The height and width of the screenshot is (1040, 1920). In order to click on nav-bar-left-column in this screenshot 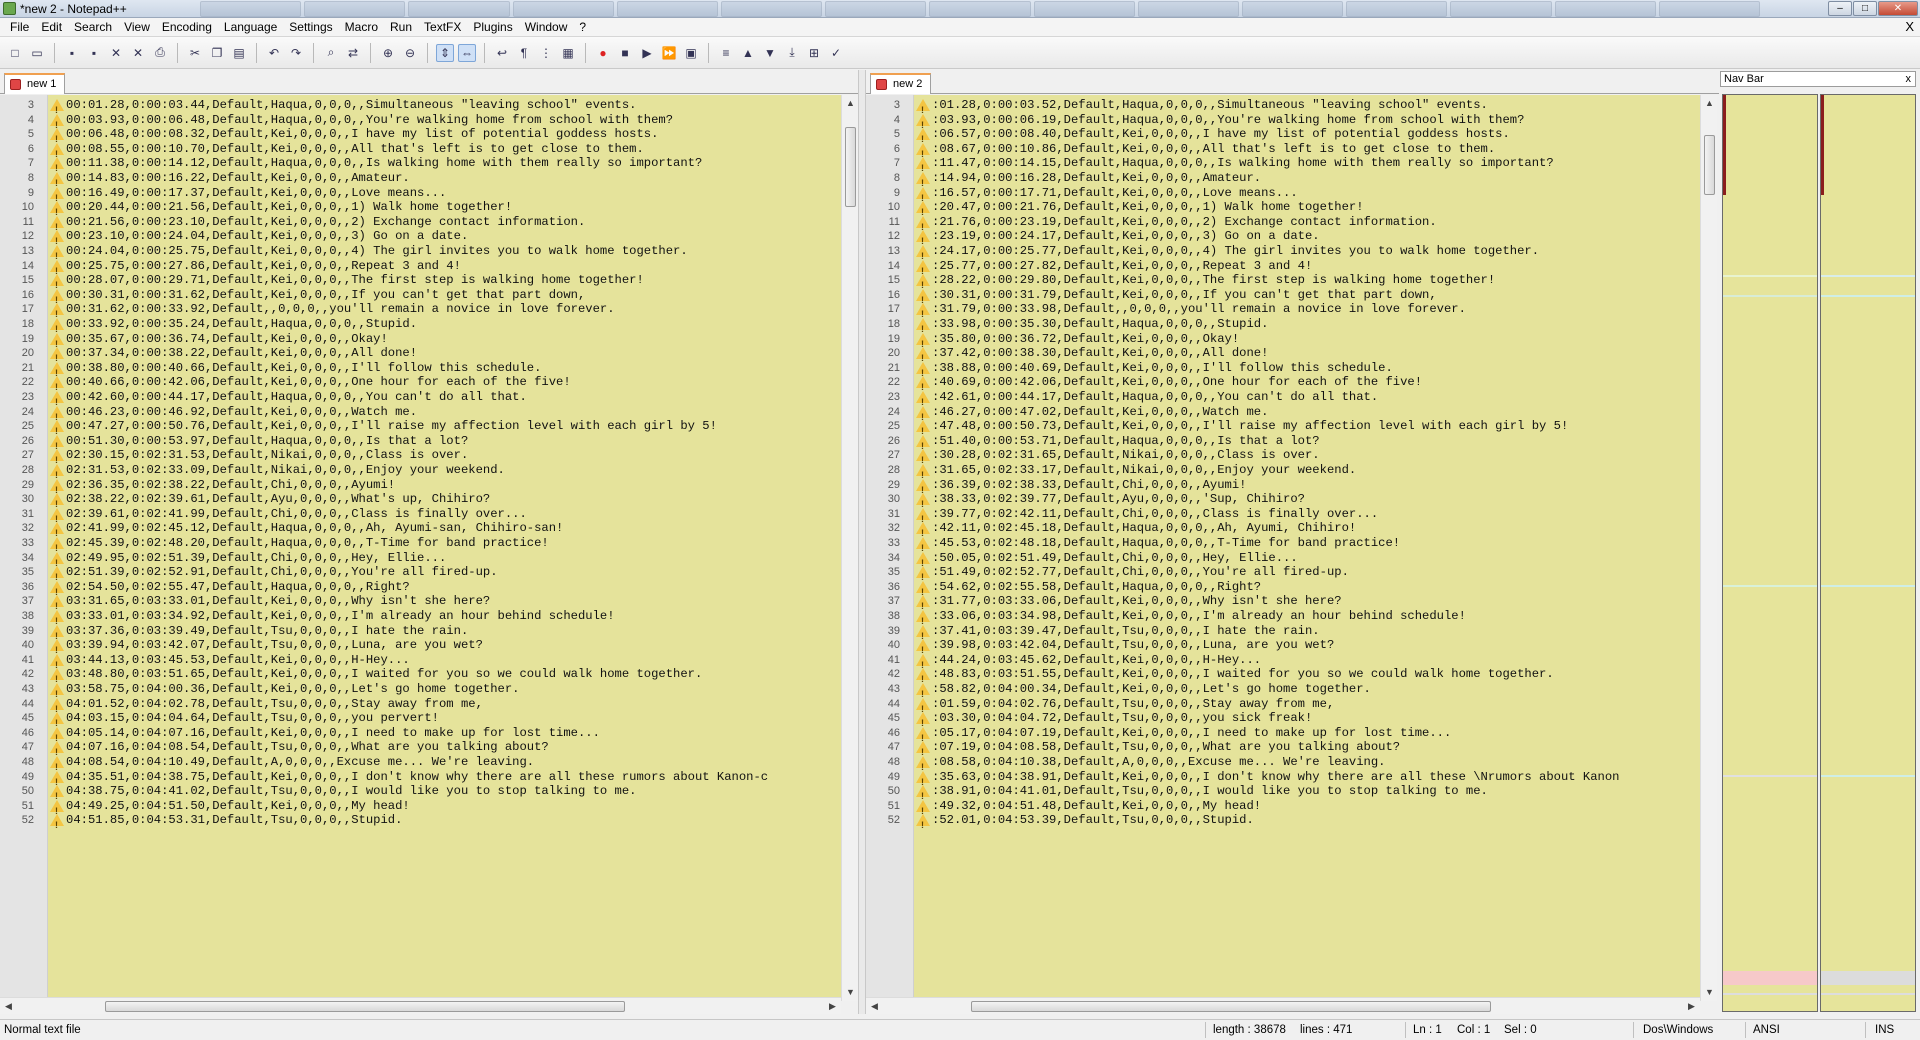, I will do `click(1770, 553)`.